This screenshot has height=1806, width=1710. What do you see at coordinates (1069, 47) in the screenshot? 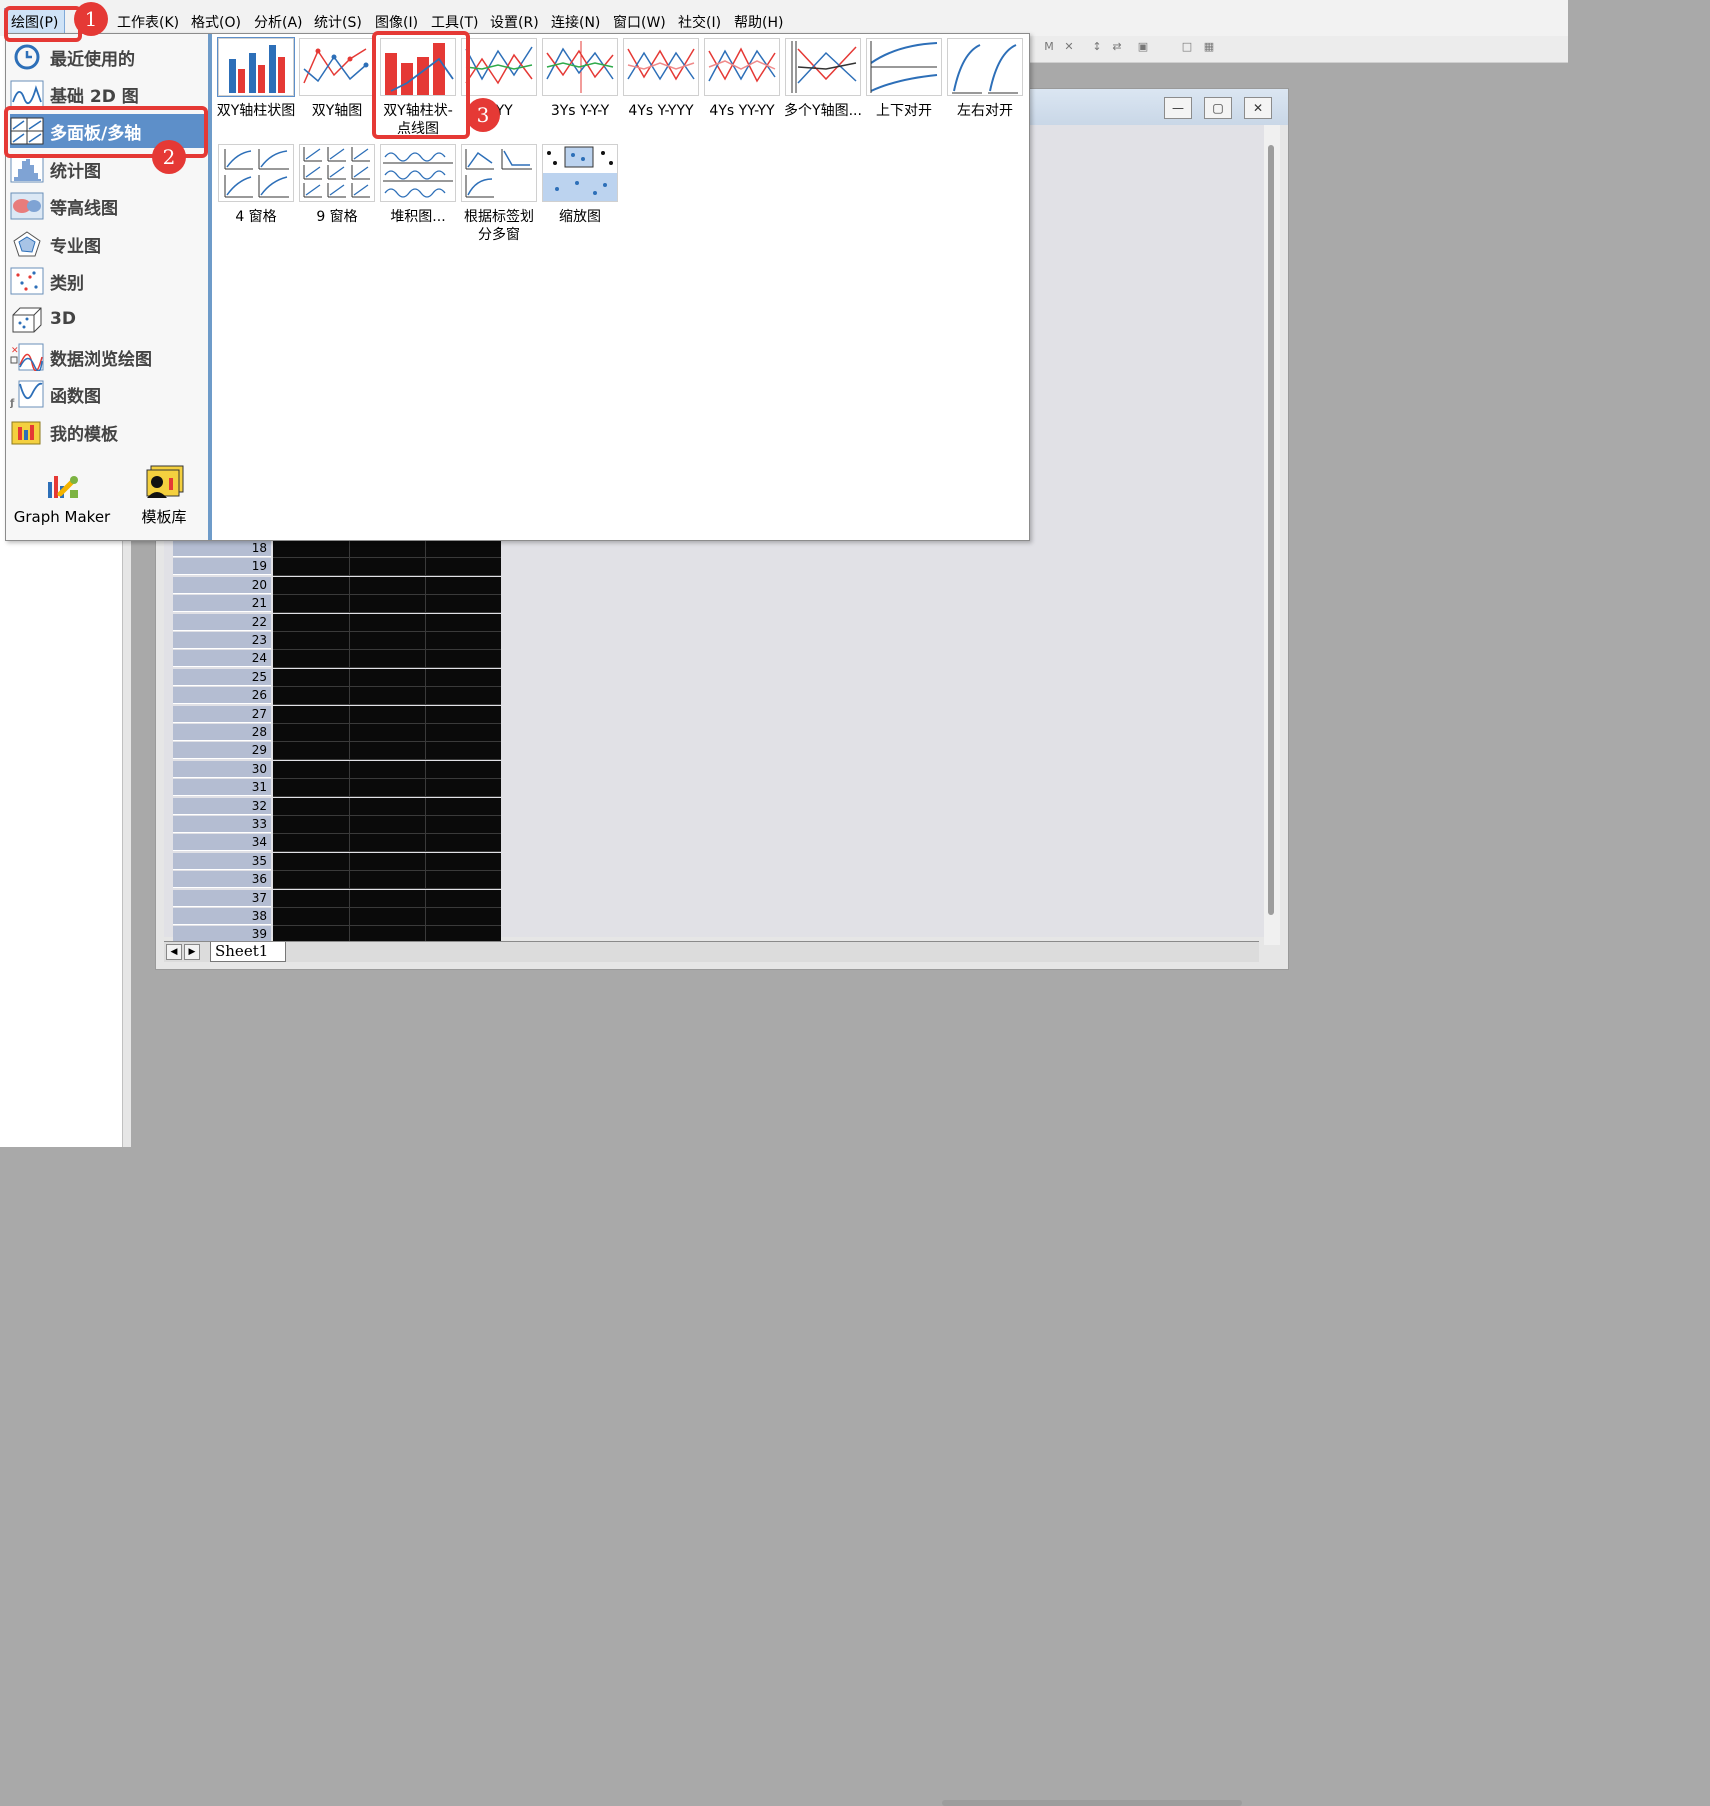
I see `toolbar-tool-icon: ✕` at bounding box center [1069, 47].